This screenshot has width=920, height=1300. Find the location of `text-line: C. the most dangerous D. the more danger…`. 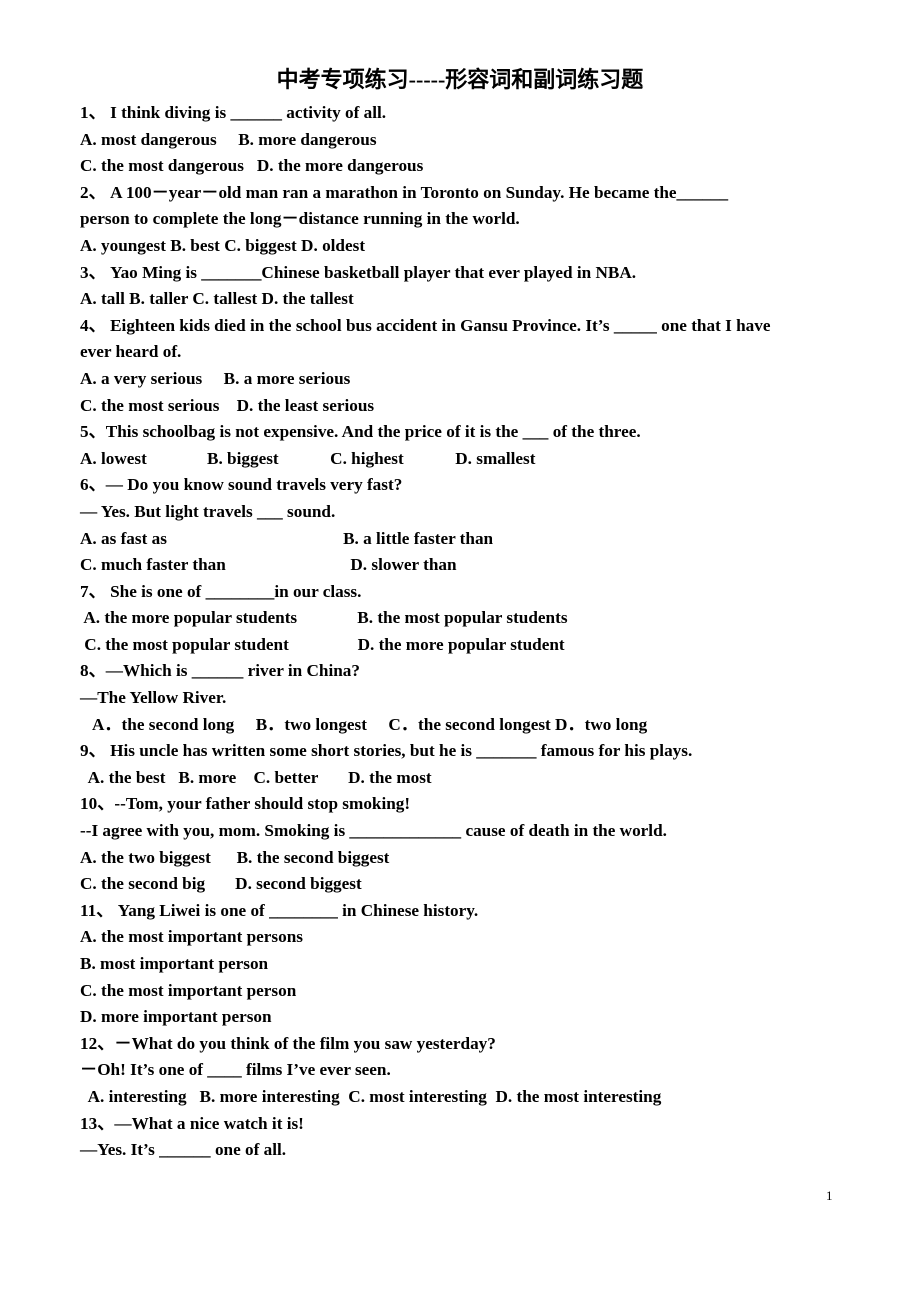

text-line: C. the most dangerous D. the more danger… is located at coordinates (252, 166).